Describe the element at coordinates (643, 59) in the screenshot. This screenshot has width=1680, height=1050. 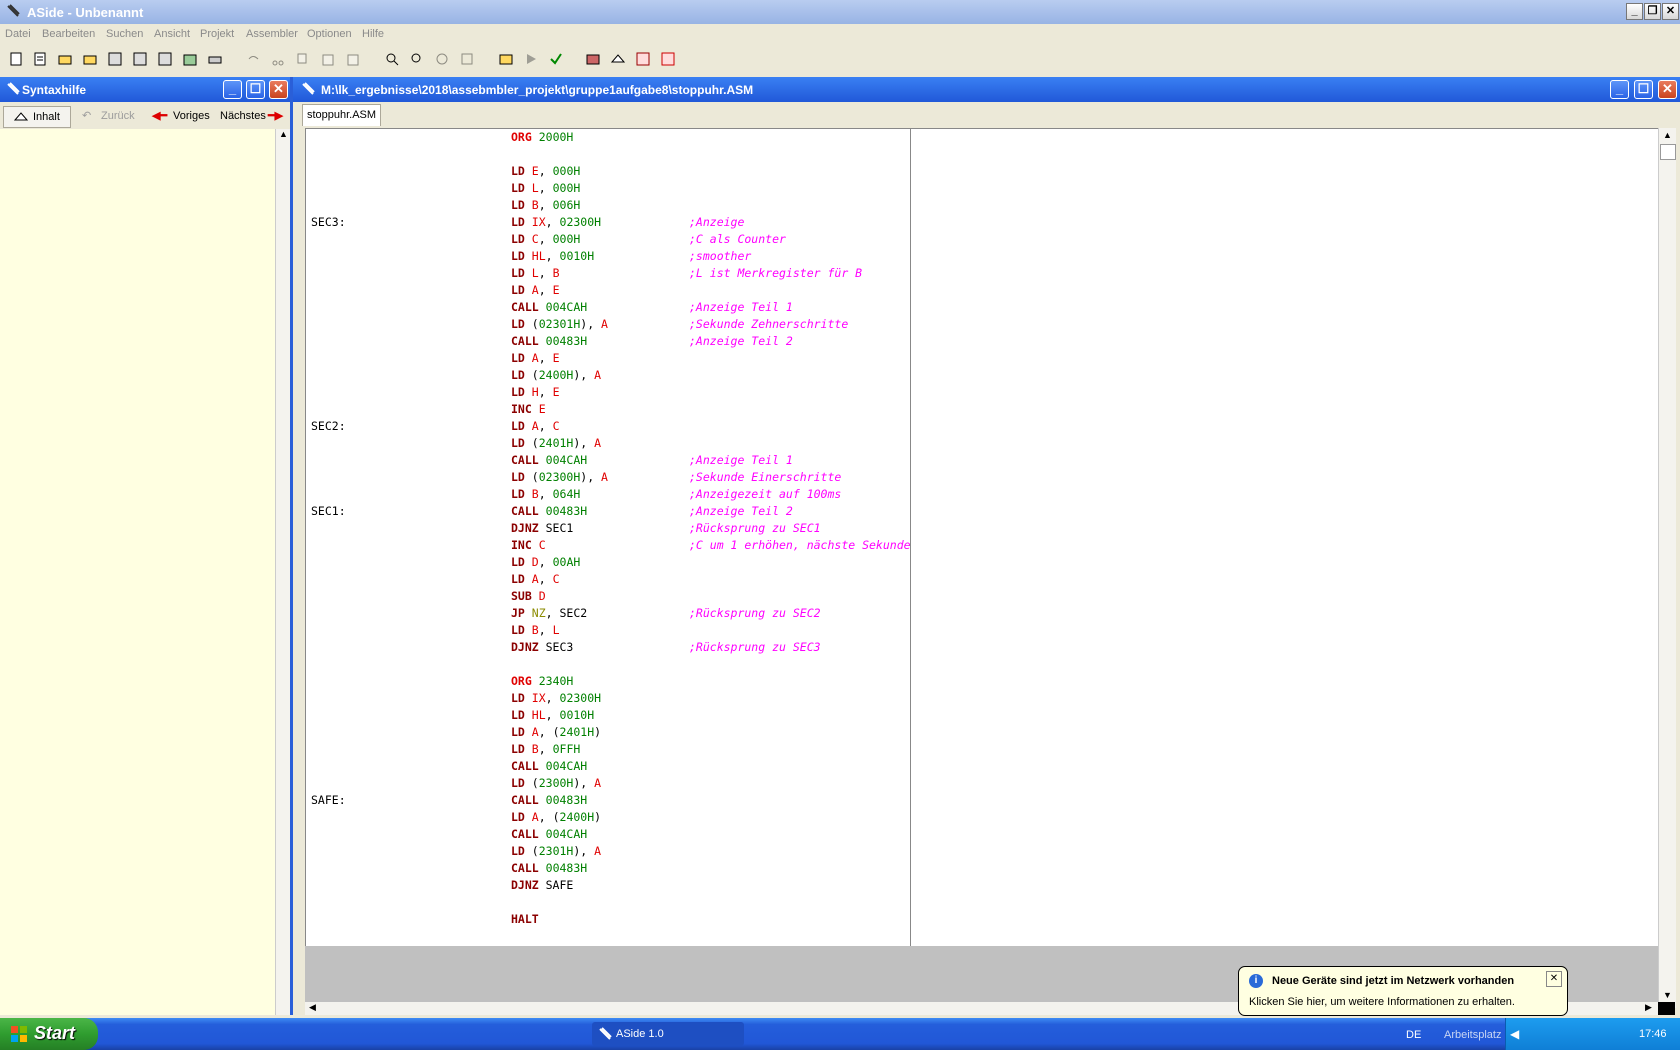
I see `manual-icon` at that location.